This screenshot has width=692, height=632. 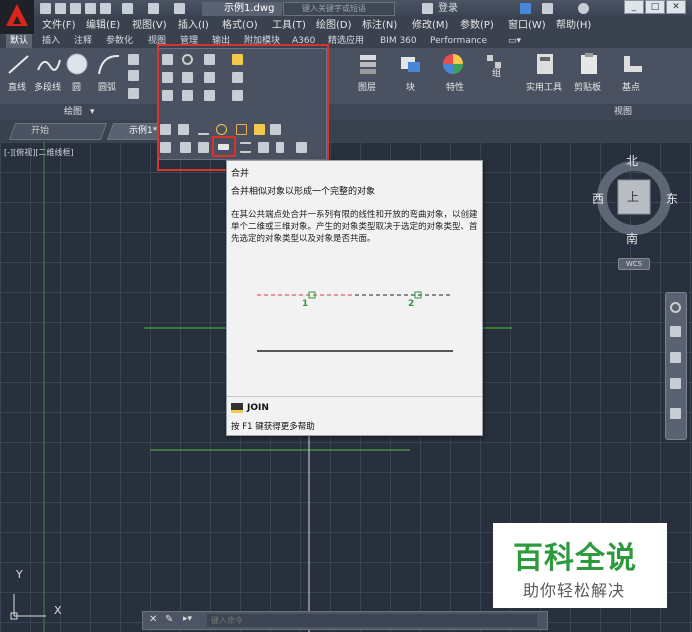 I want to click on modify-panel-highlight, so click(x=243, y=107).